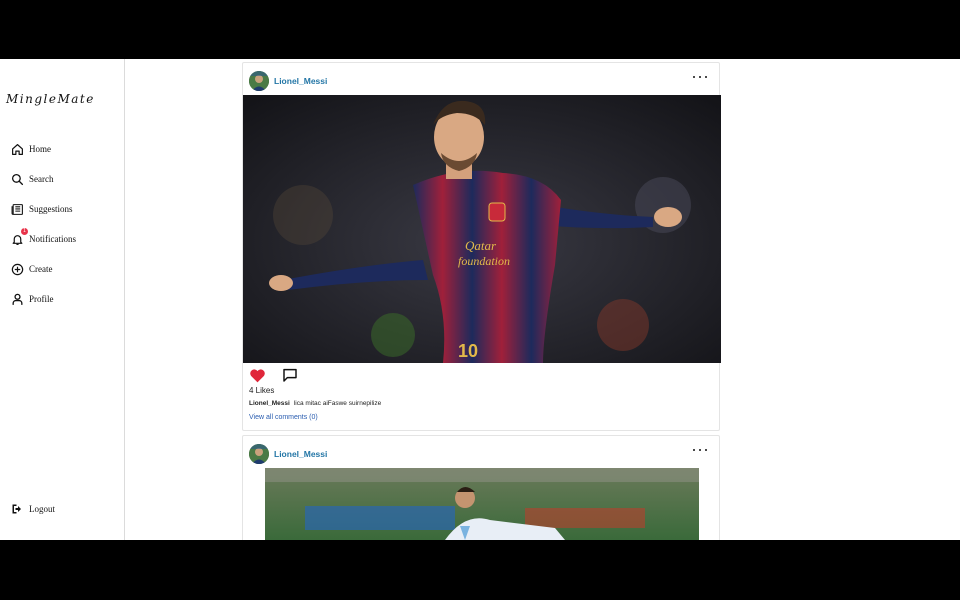  I want to click on newspaper-icon, so click(17, 209).